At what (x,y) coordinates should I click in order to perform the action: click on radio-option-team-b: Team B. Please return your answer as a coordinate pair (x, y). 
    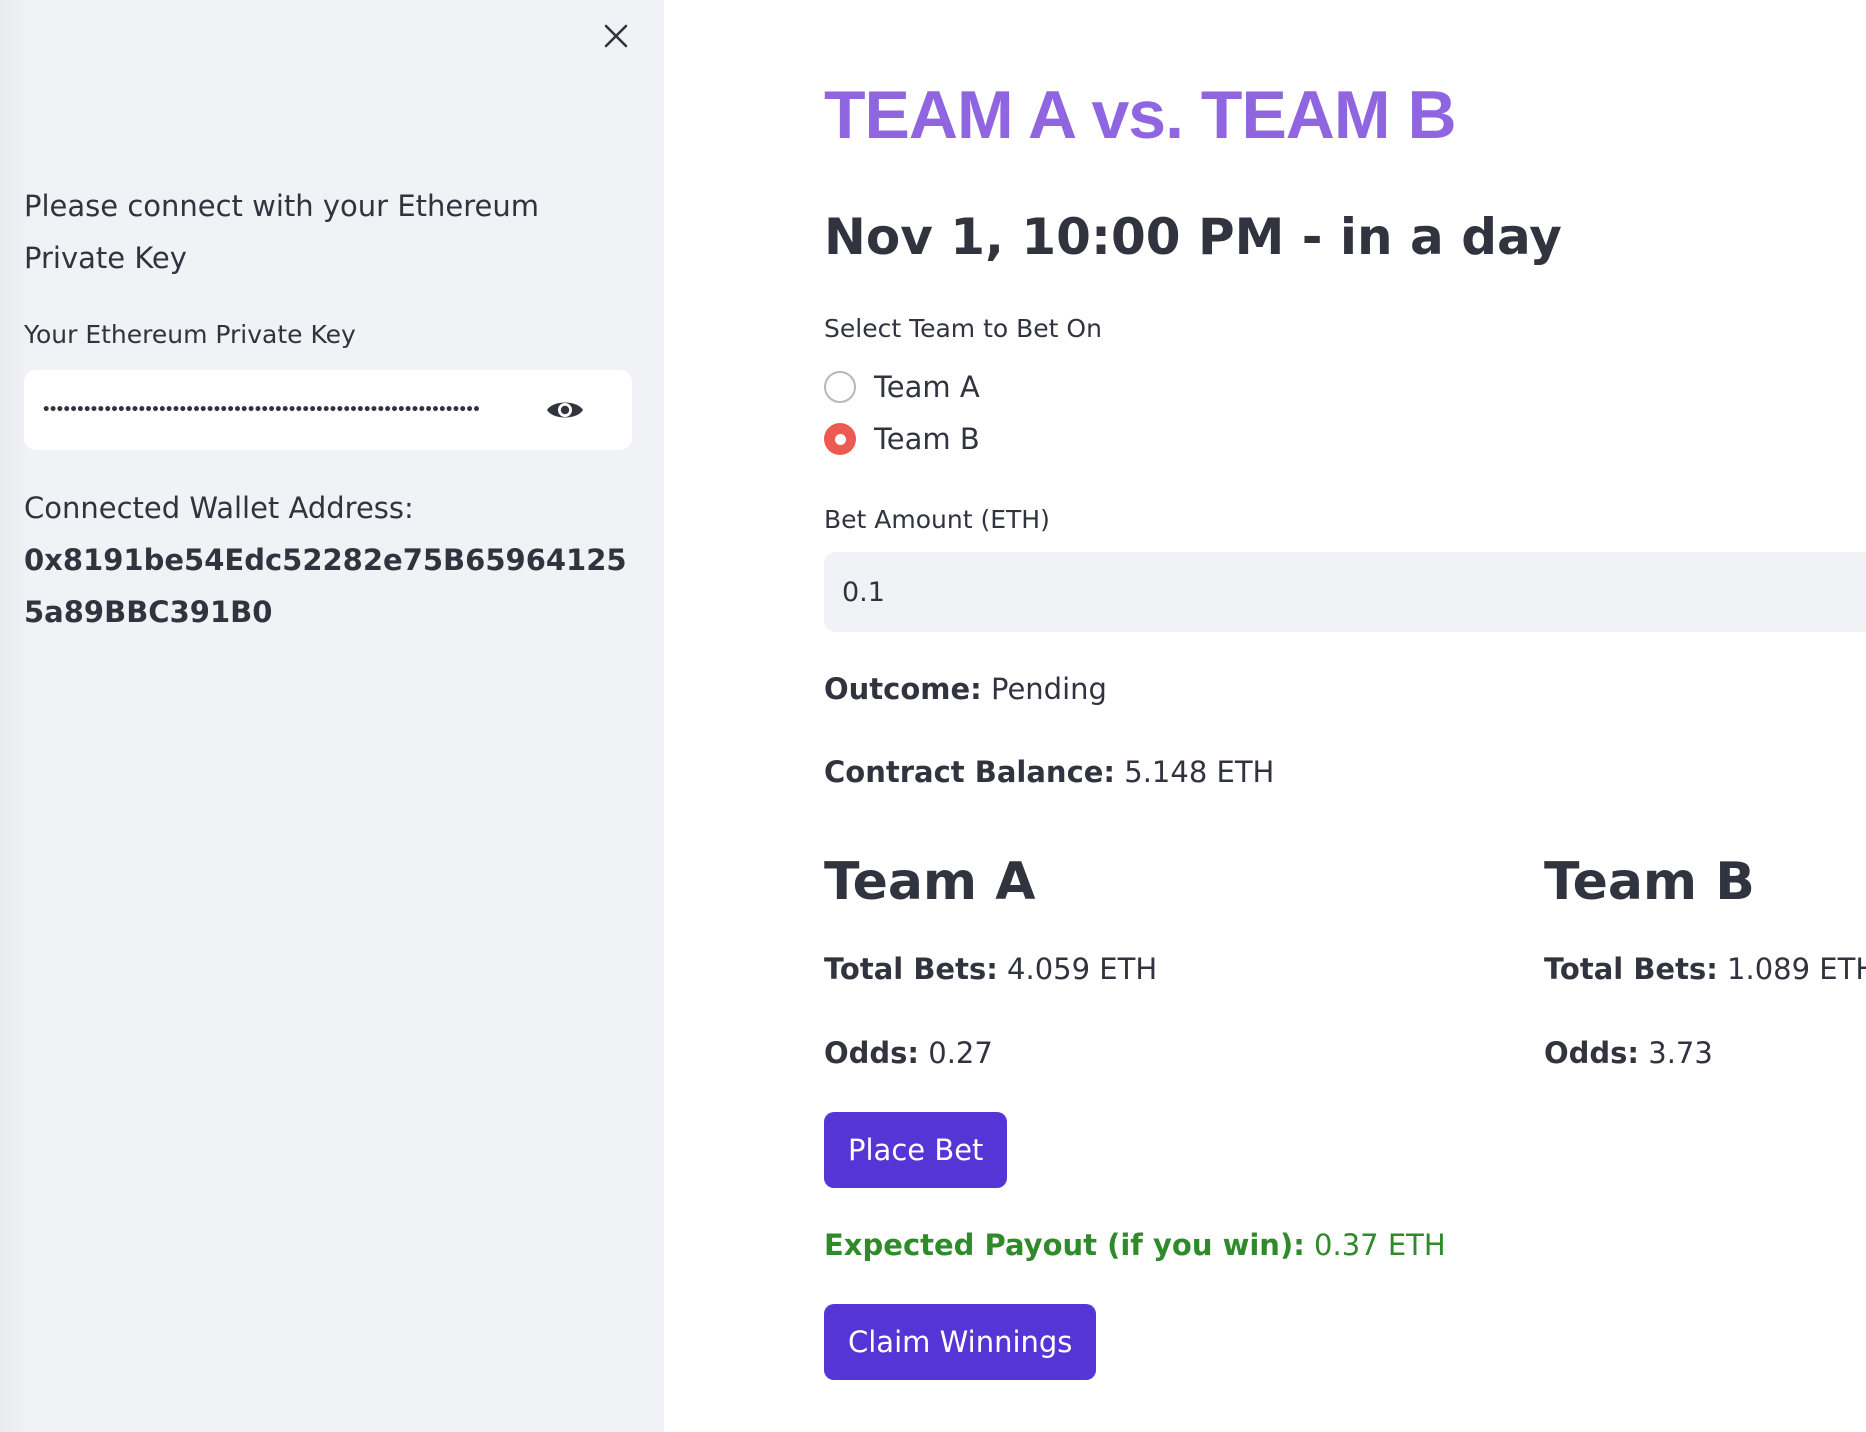
    Looking at the image, I should click on (902, 439).